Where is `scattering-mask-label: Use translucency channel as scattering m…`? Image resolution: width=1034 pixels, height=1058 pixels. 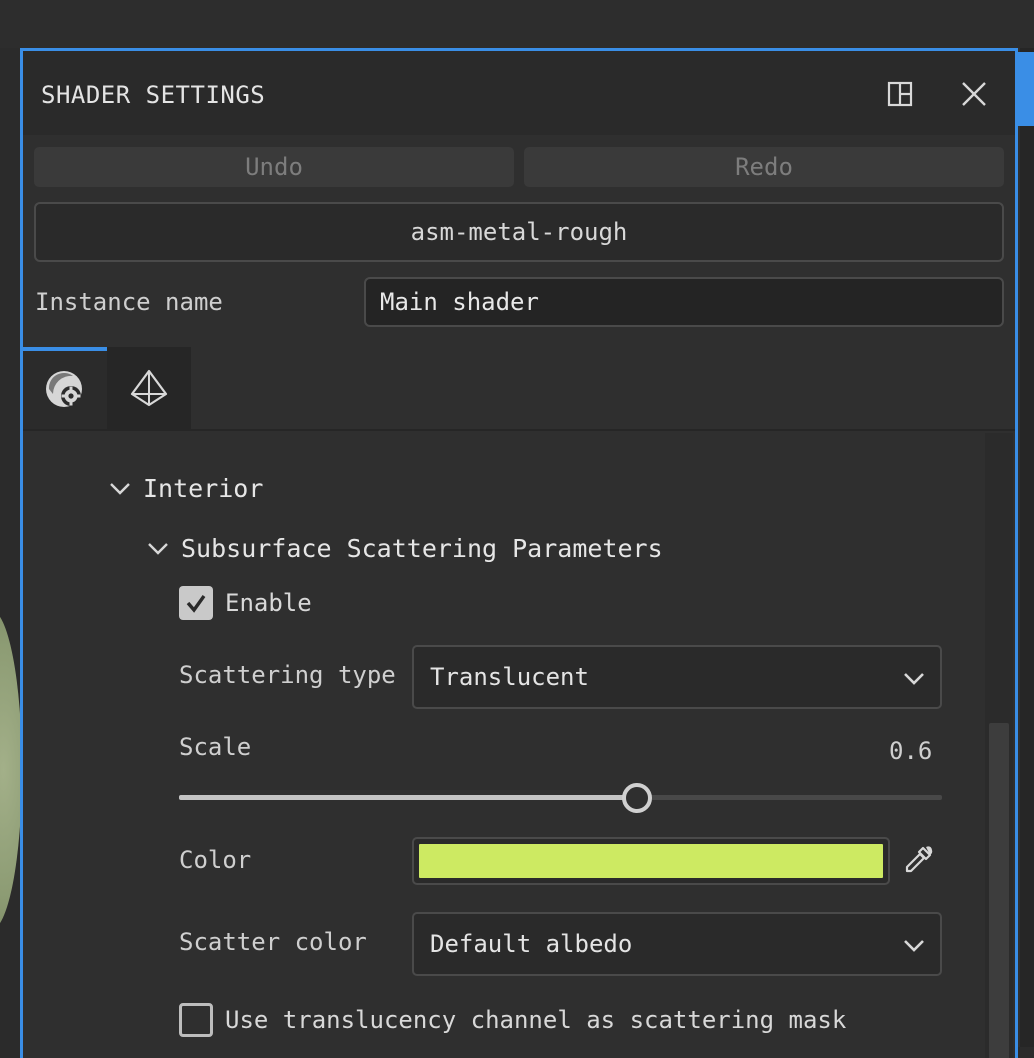
scattering-mask-label: Use translucency channel as scattering m… is located at coordinates (535, 1020).